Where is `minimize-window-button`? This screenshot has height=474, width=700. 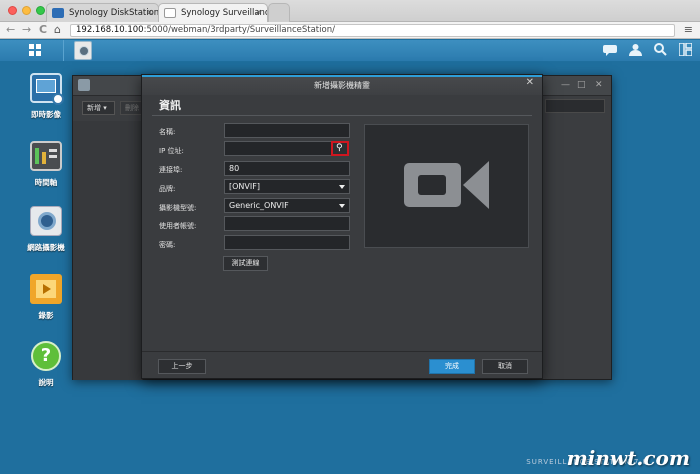 minimize-window-button is located at coordinates (26, 10).